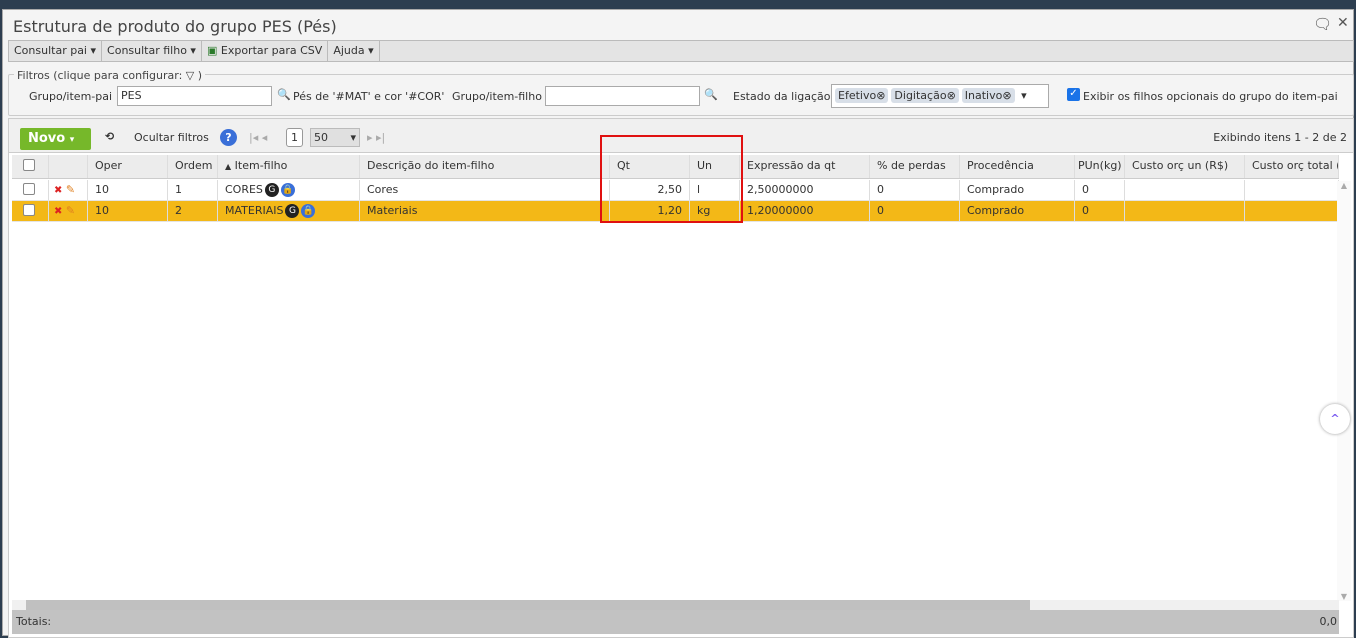 This screenshot has width=1356, height=638. What do you see at coordinates (1280, 137) in the screenshot?
I see `paging-status: Exibindo itens 1 - 2 de 2` at bounding box center [1280, 137].